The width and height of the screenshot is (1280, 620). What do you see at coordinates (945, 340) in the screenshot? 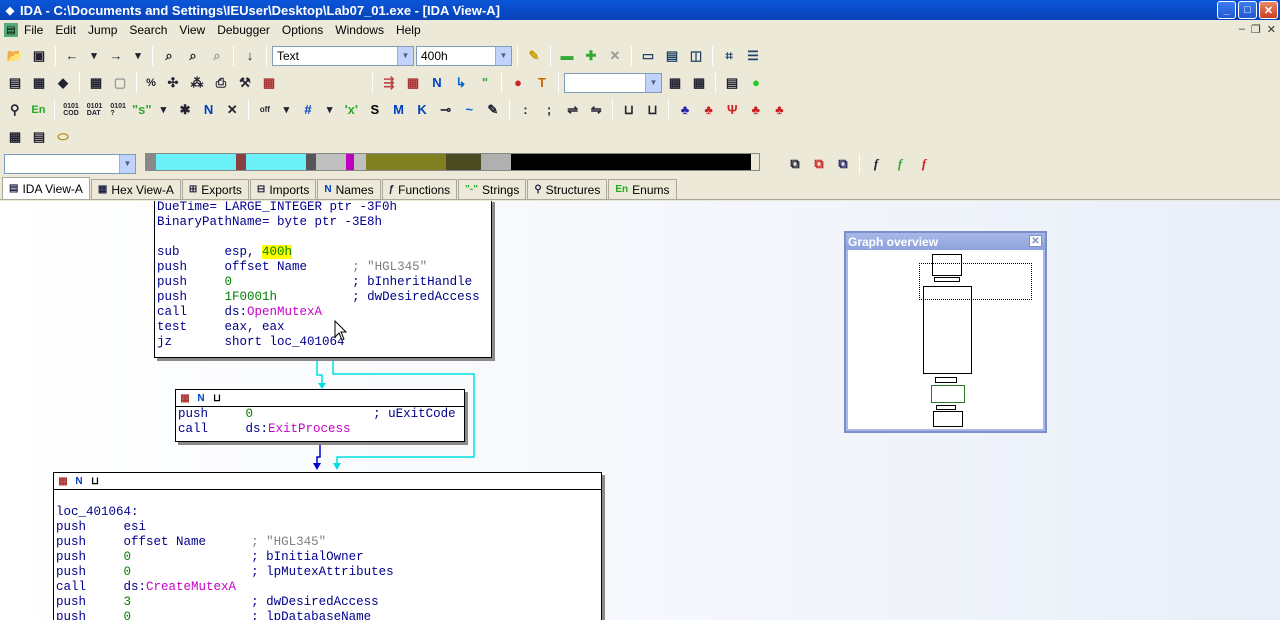
I see `graph-overview-canvas` at bounding box center [945, 340].